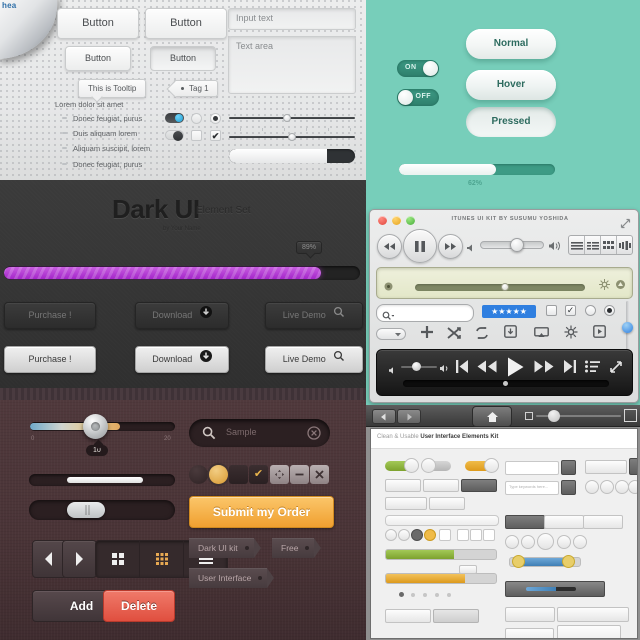 The height and width of the screenshot is (640, 640). I want to click on dark-livedemo-button-dark: Live Demo, so click(314, 315).